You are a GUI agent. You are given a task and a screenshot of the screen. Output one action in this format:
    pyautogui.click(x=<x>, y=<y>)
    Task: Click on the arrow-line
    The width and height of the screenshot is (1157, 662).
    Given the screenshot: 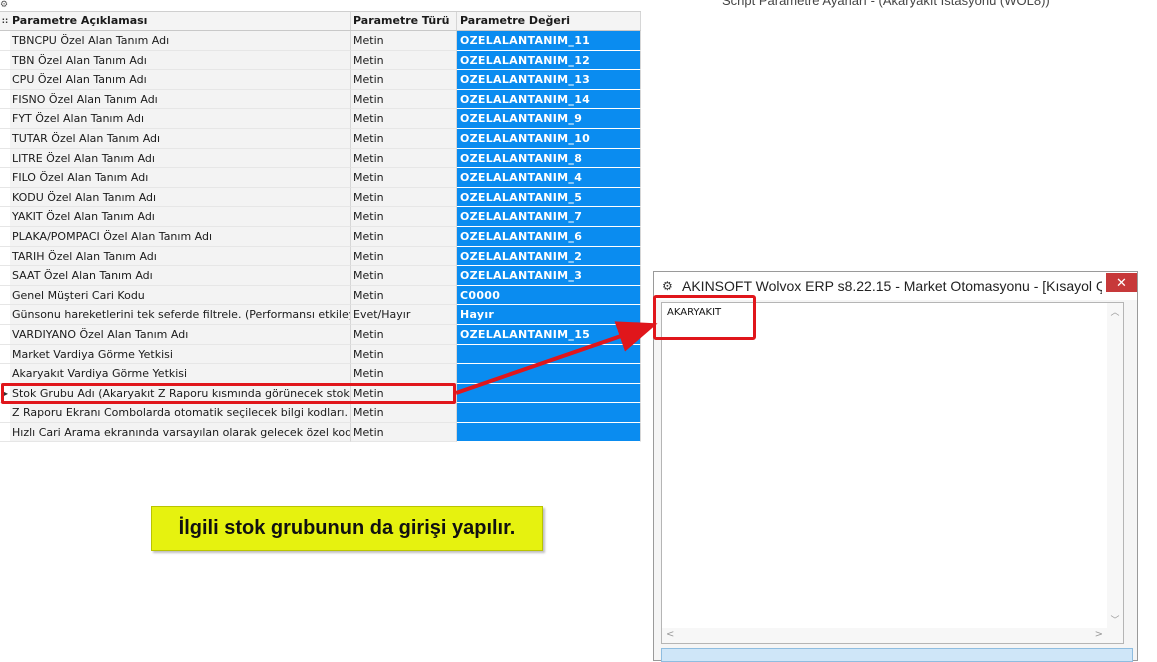 What is the action you would take?
    pyautogui.click(x=556, y=358)
    